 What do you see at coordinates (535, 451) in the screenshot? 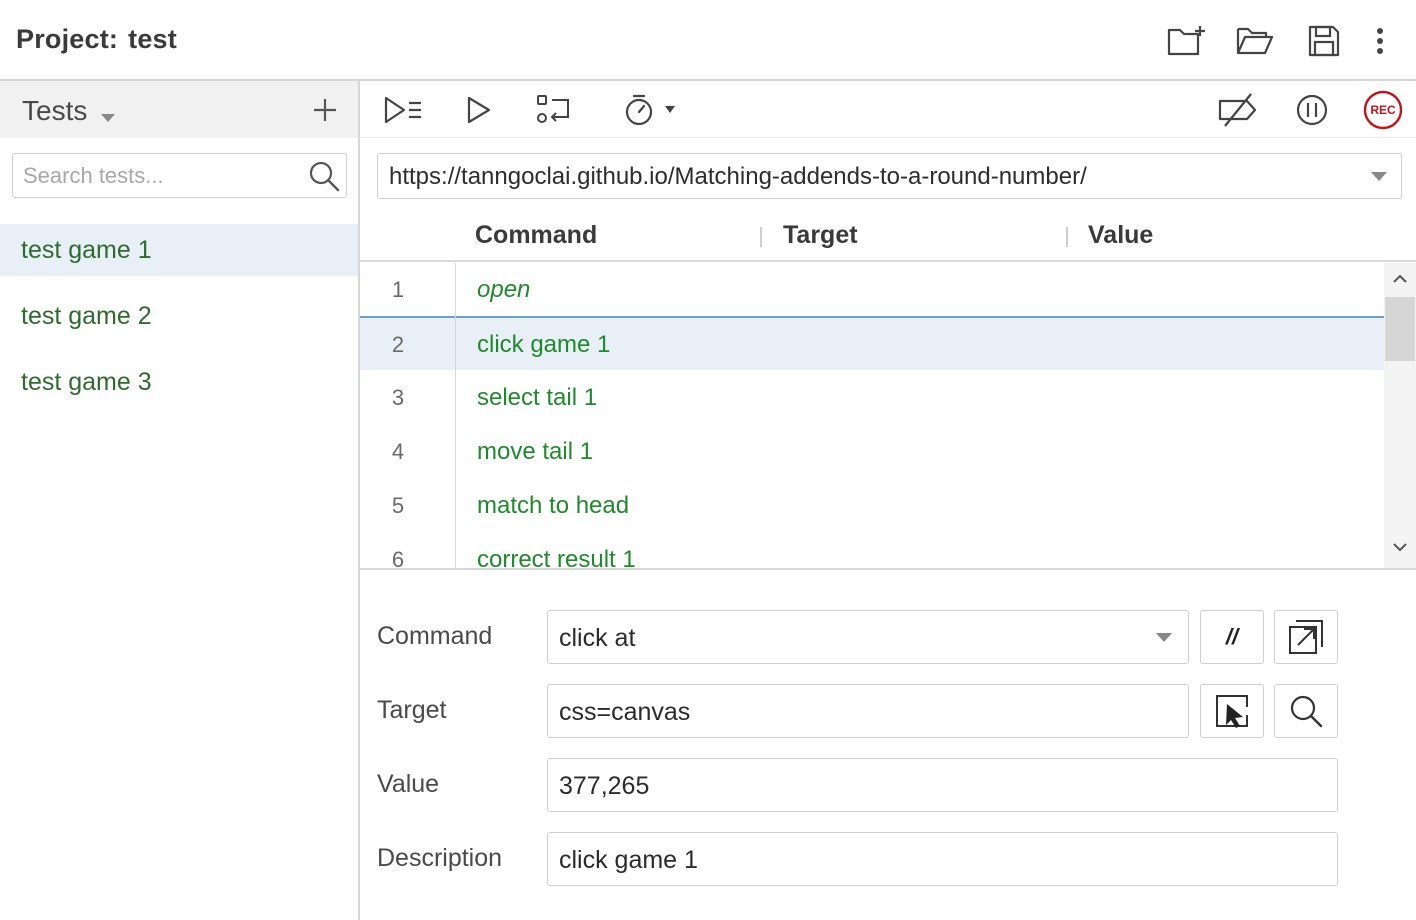
I see `row-command: move tail 1` at bounding box center [535, 451].